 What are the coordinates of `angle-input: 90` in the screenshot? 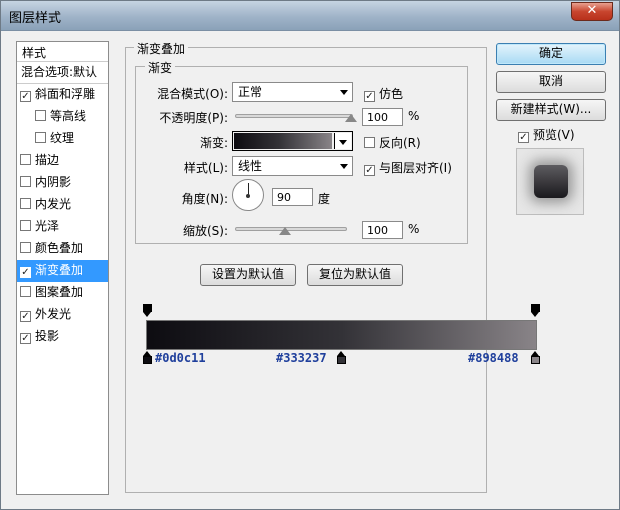 It's located at (292, 197).